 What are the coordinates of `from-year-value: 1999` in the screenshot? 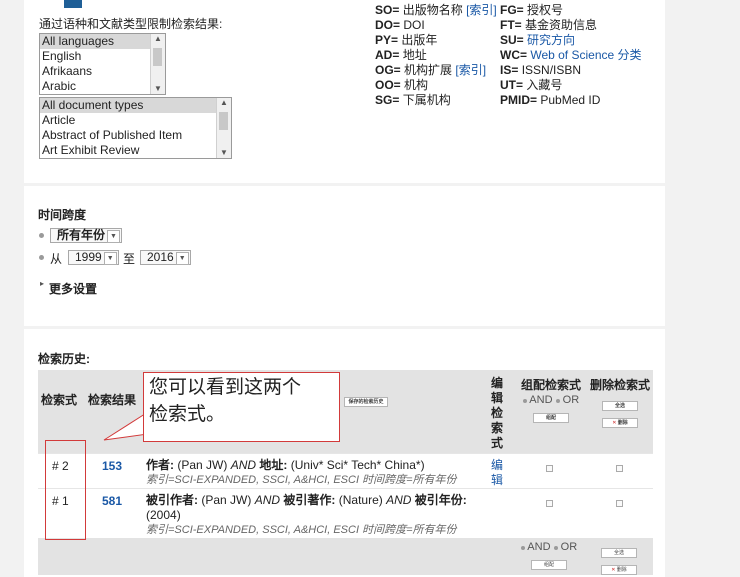 It's located at (88, 257).